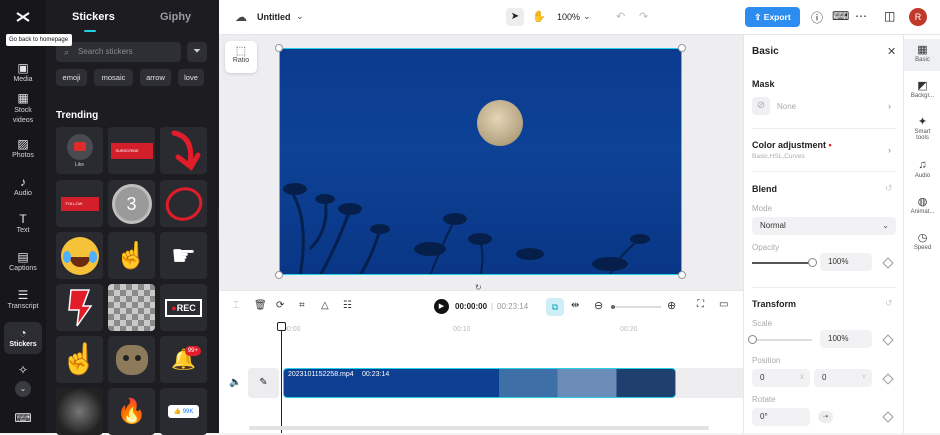 The width and height of the screenshot is (940, 435). I want to click on sticker-like: Like, so click(79, 150).